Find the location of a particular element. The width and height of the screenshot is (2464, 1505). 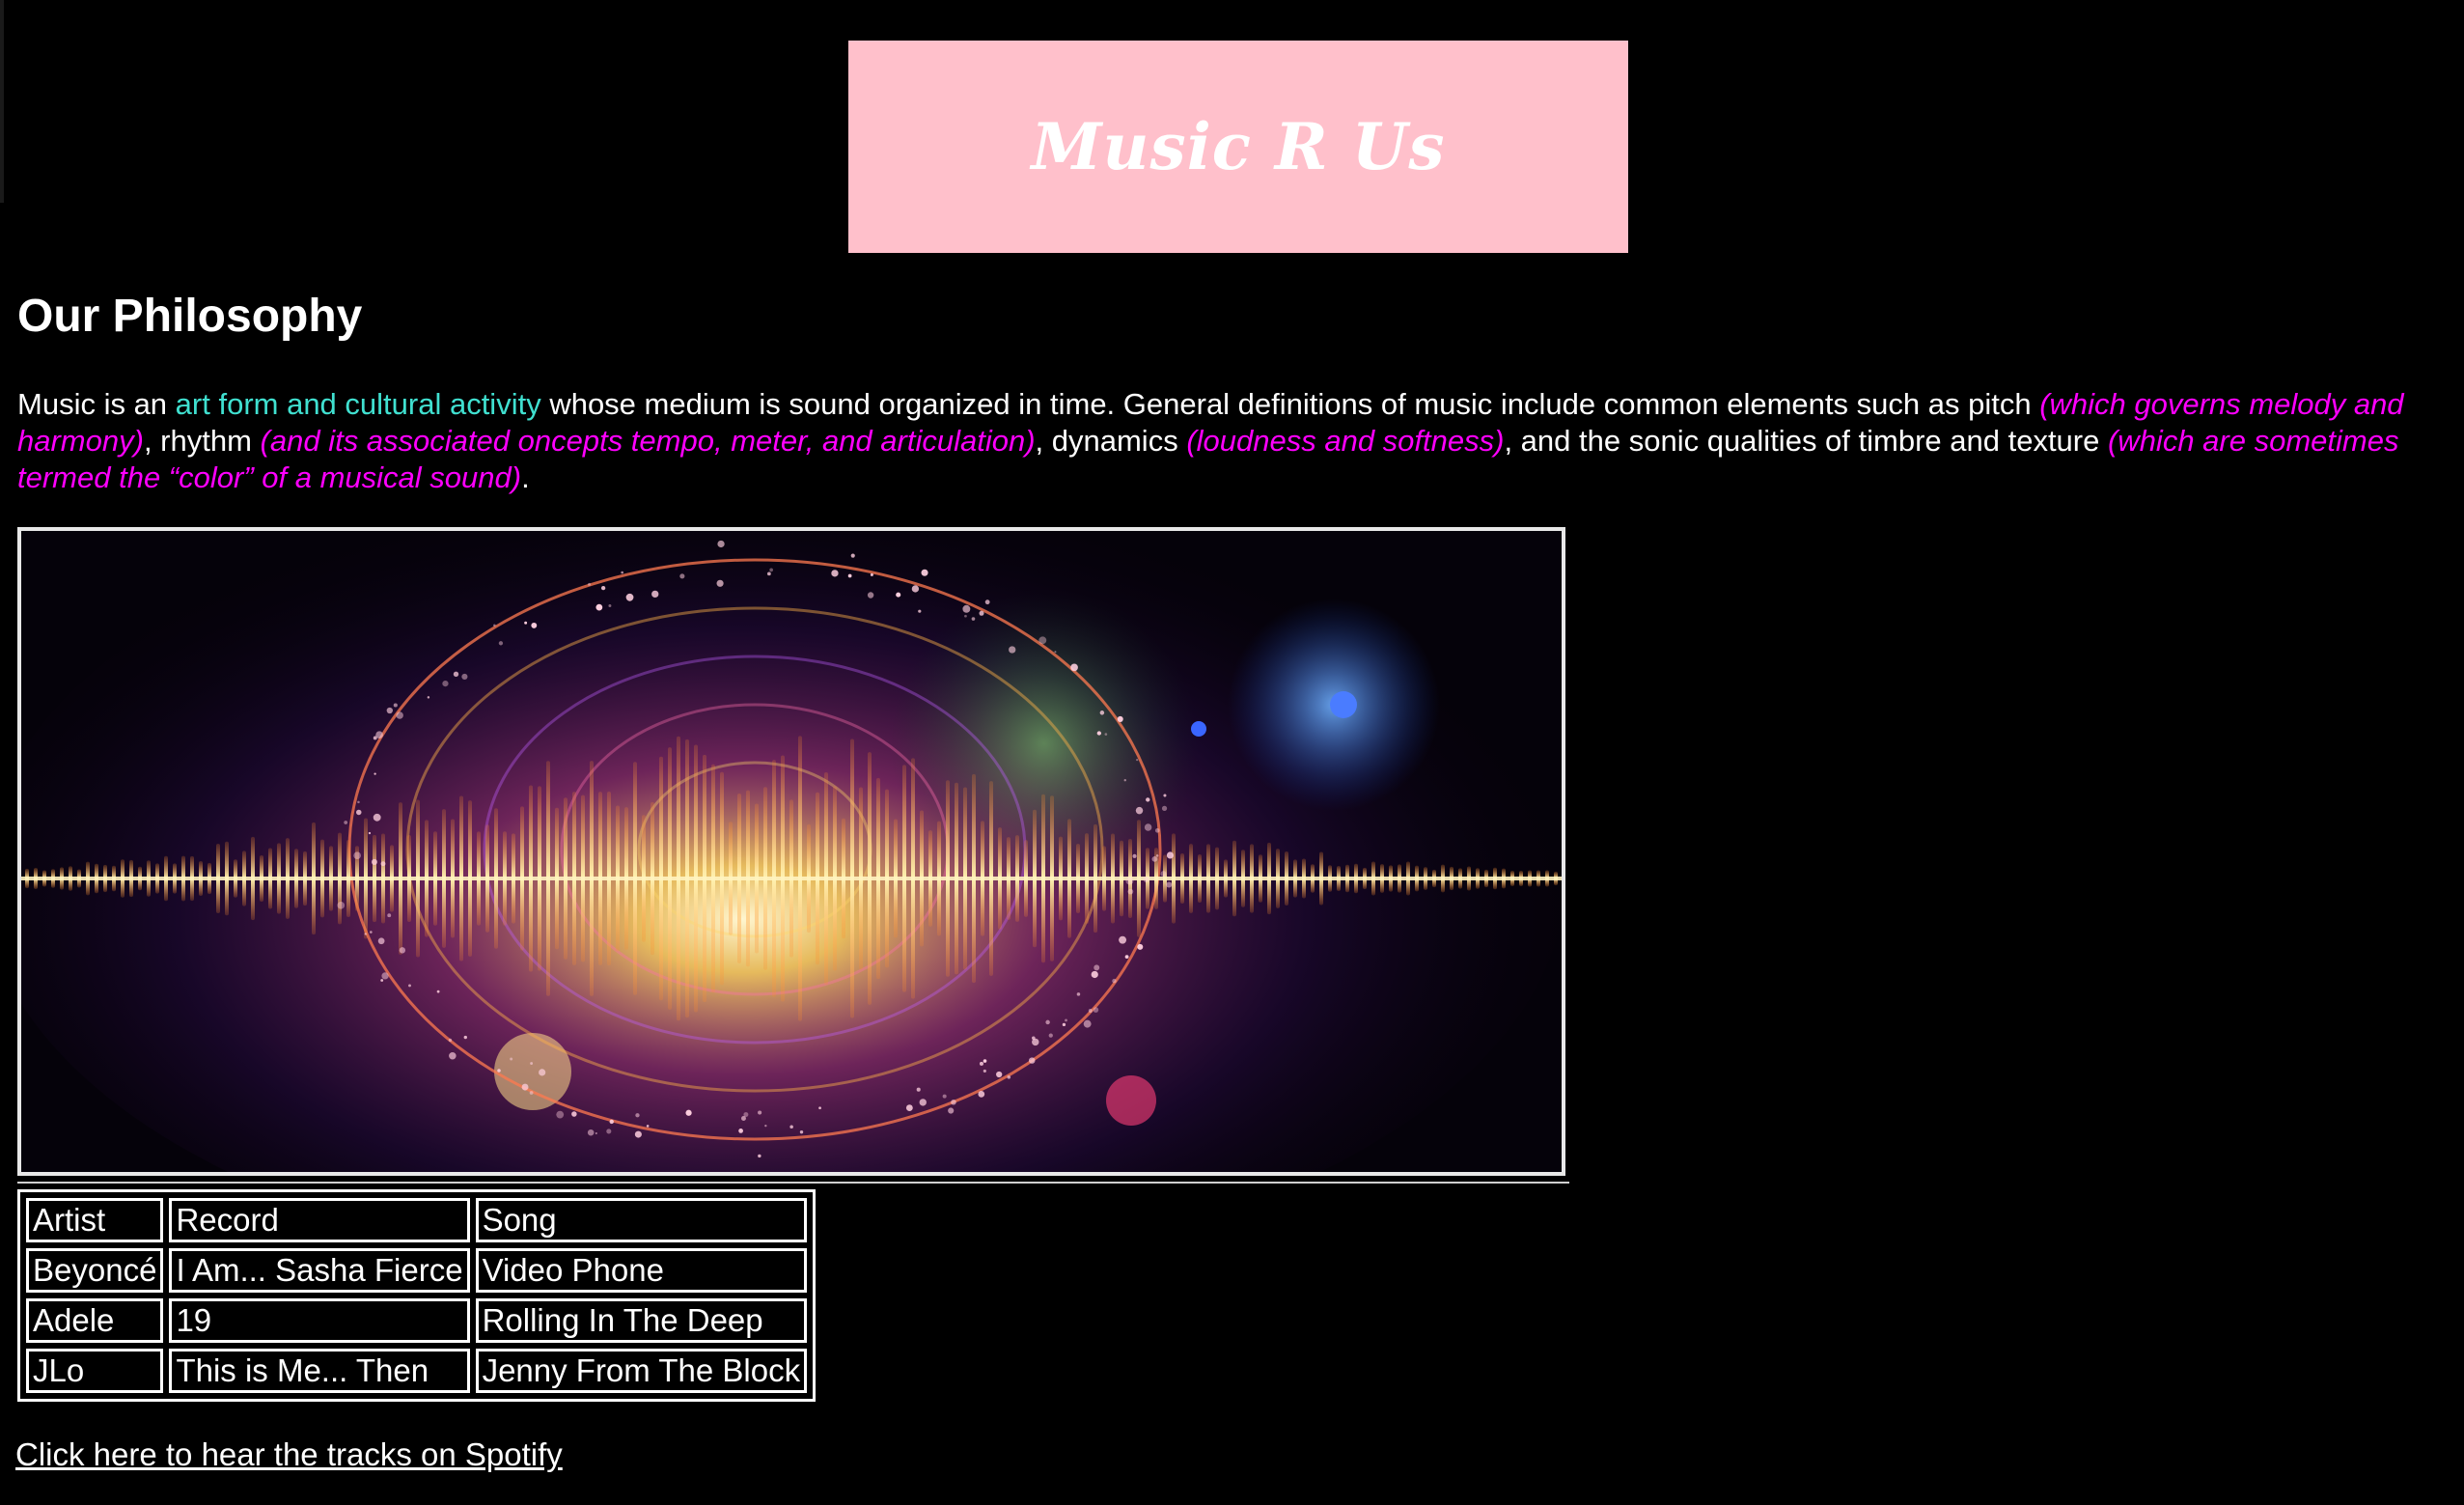

highlight-text: art form and cultural activity is located at coordinates (358, 404).